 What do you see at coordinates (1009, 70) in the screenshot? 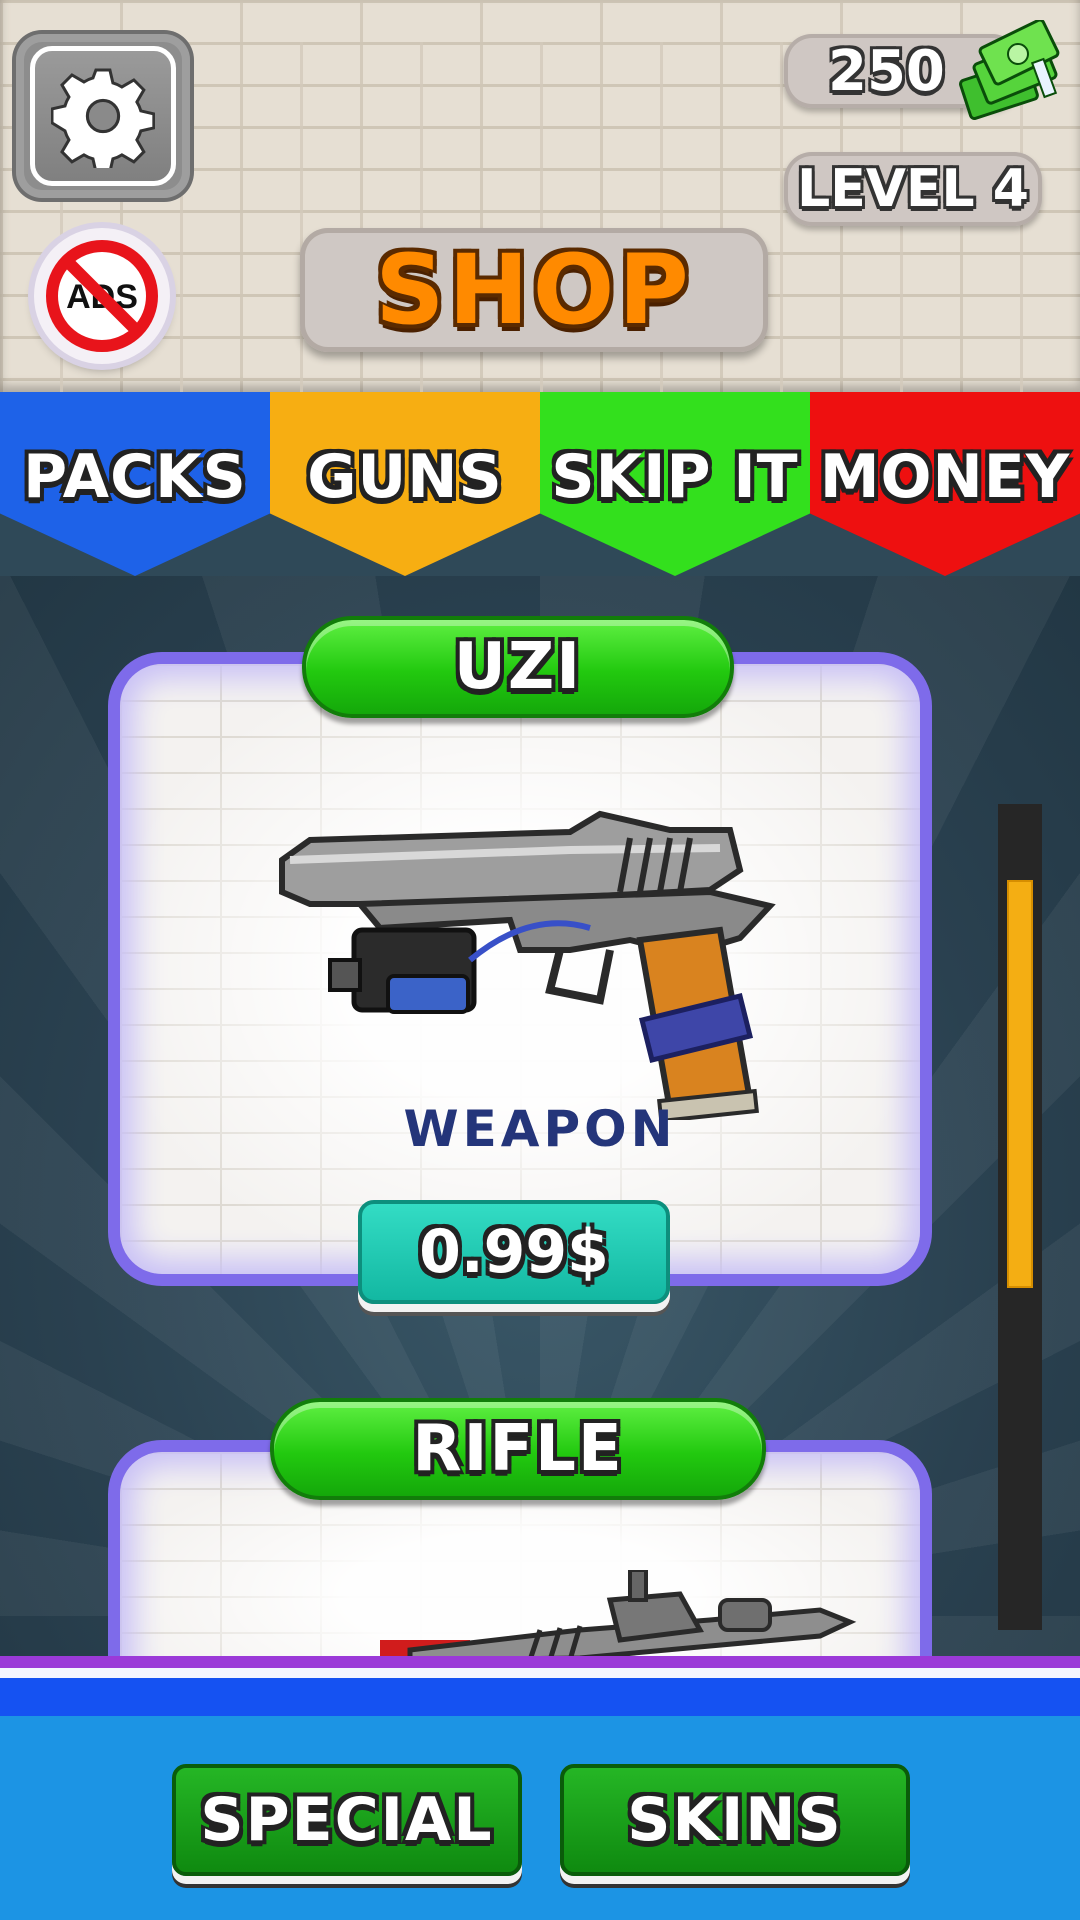
I see `cash-stack-icon` at bounding box center [1009, 70].